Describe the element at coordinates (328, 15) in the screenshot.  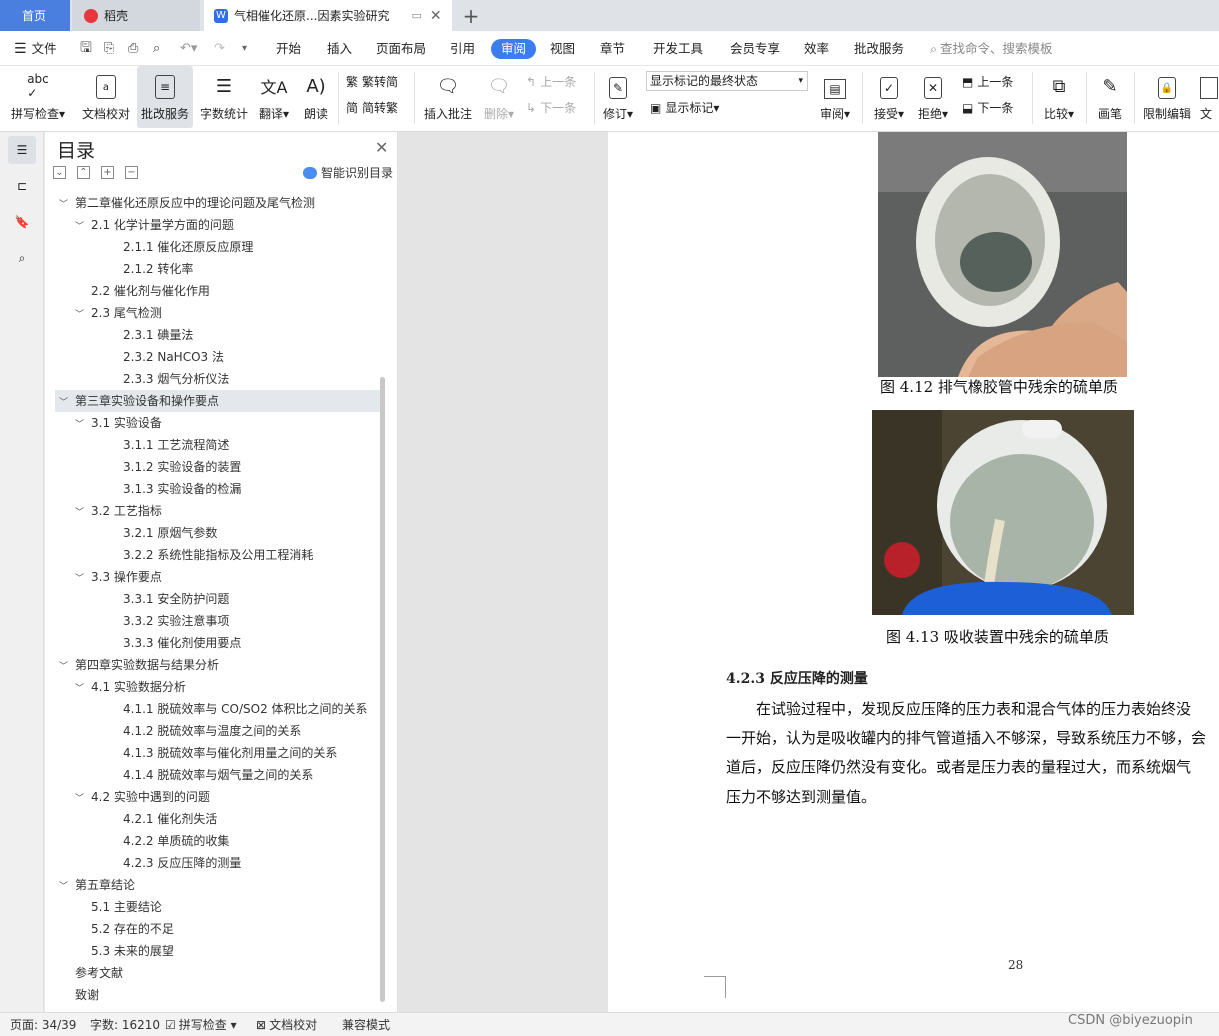
I see `tab-document: W 气相催化还原...因素实验研究 ▭ ✕` at that location.